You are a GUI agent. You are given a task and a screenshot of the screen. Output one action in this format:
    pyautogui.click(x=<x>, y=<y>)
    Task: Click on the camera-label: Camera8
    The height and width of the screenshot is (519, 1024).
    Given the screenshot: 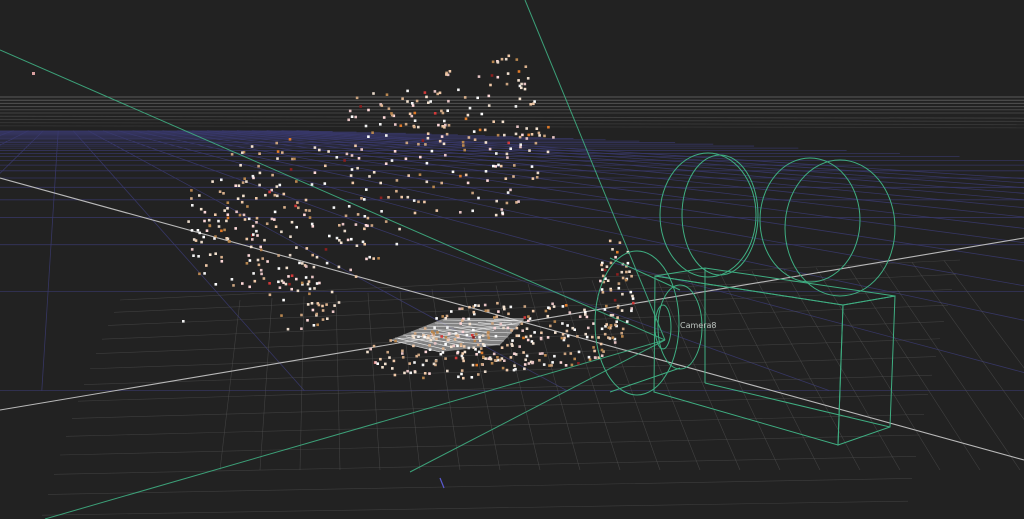 What is the action you would take?
    pyautogui.click(x=698, y=325)
    